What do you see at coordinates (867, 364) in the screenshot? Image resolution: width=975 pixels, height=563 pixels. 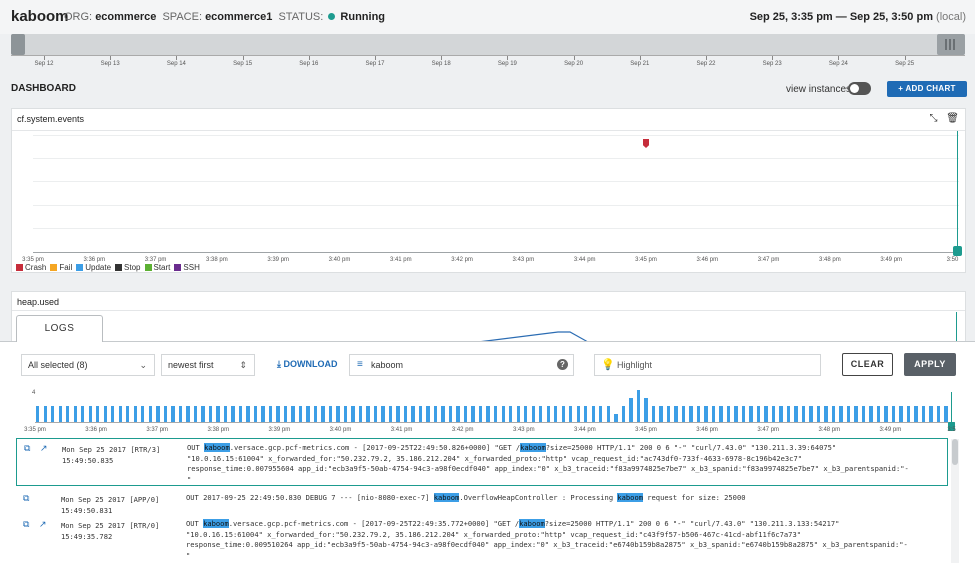 I see `clear-button: CLEAR` at bounding box center [867, 364].